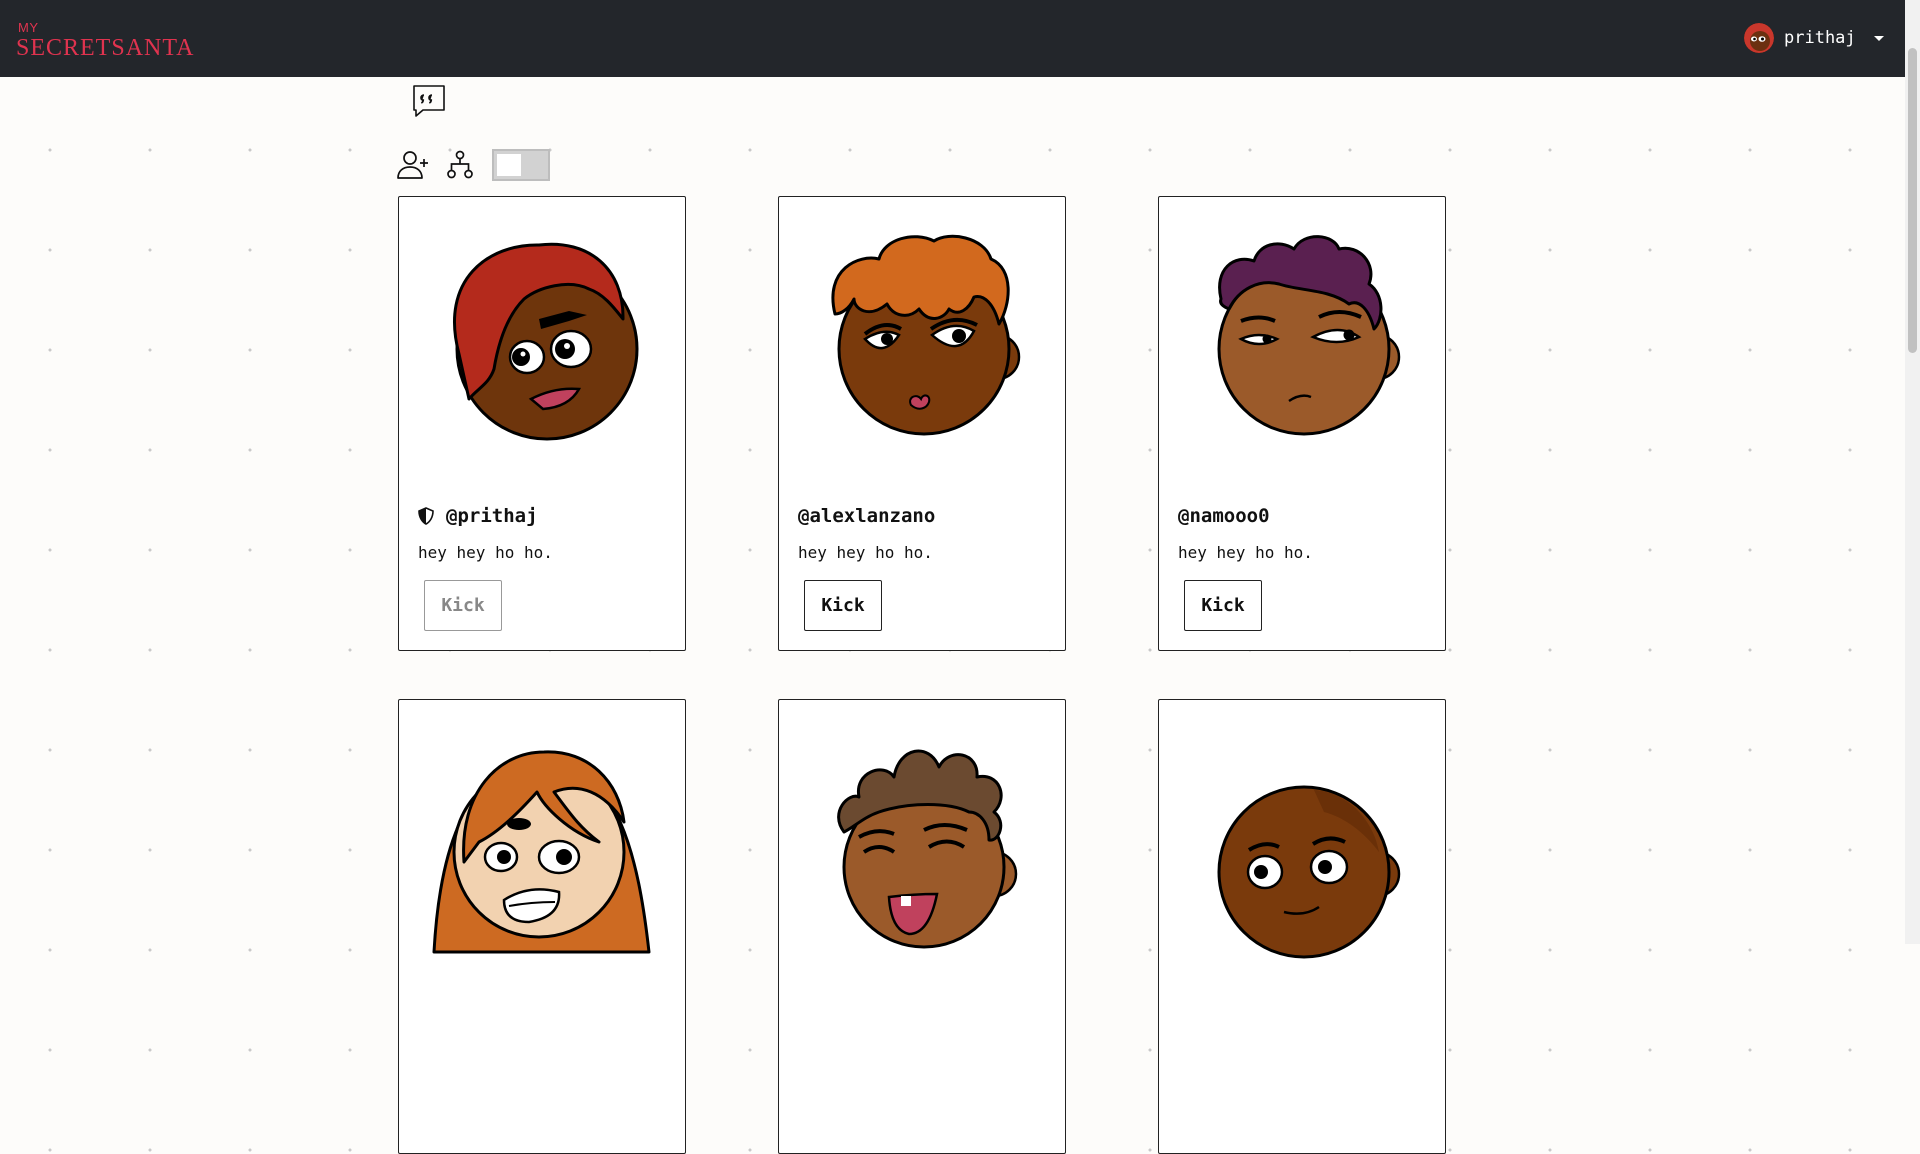 This screenshot has height=1154, width=1920. I want to click on logo-main-text: SECRETSANTA, so click(105, 48).